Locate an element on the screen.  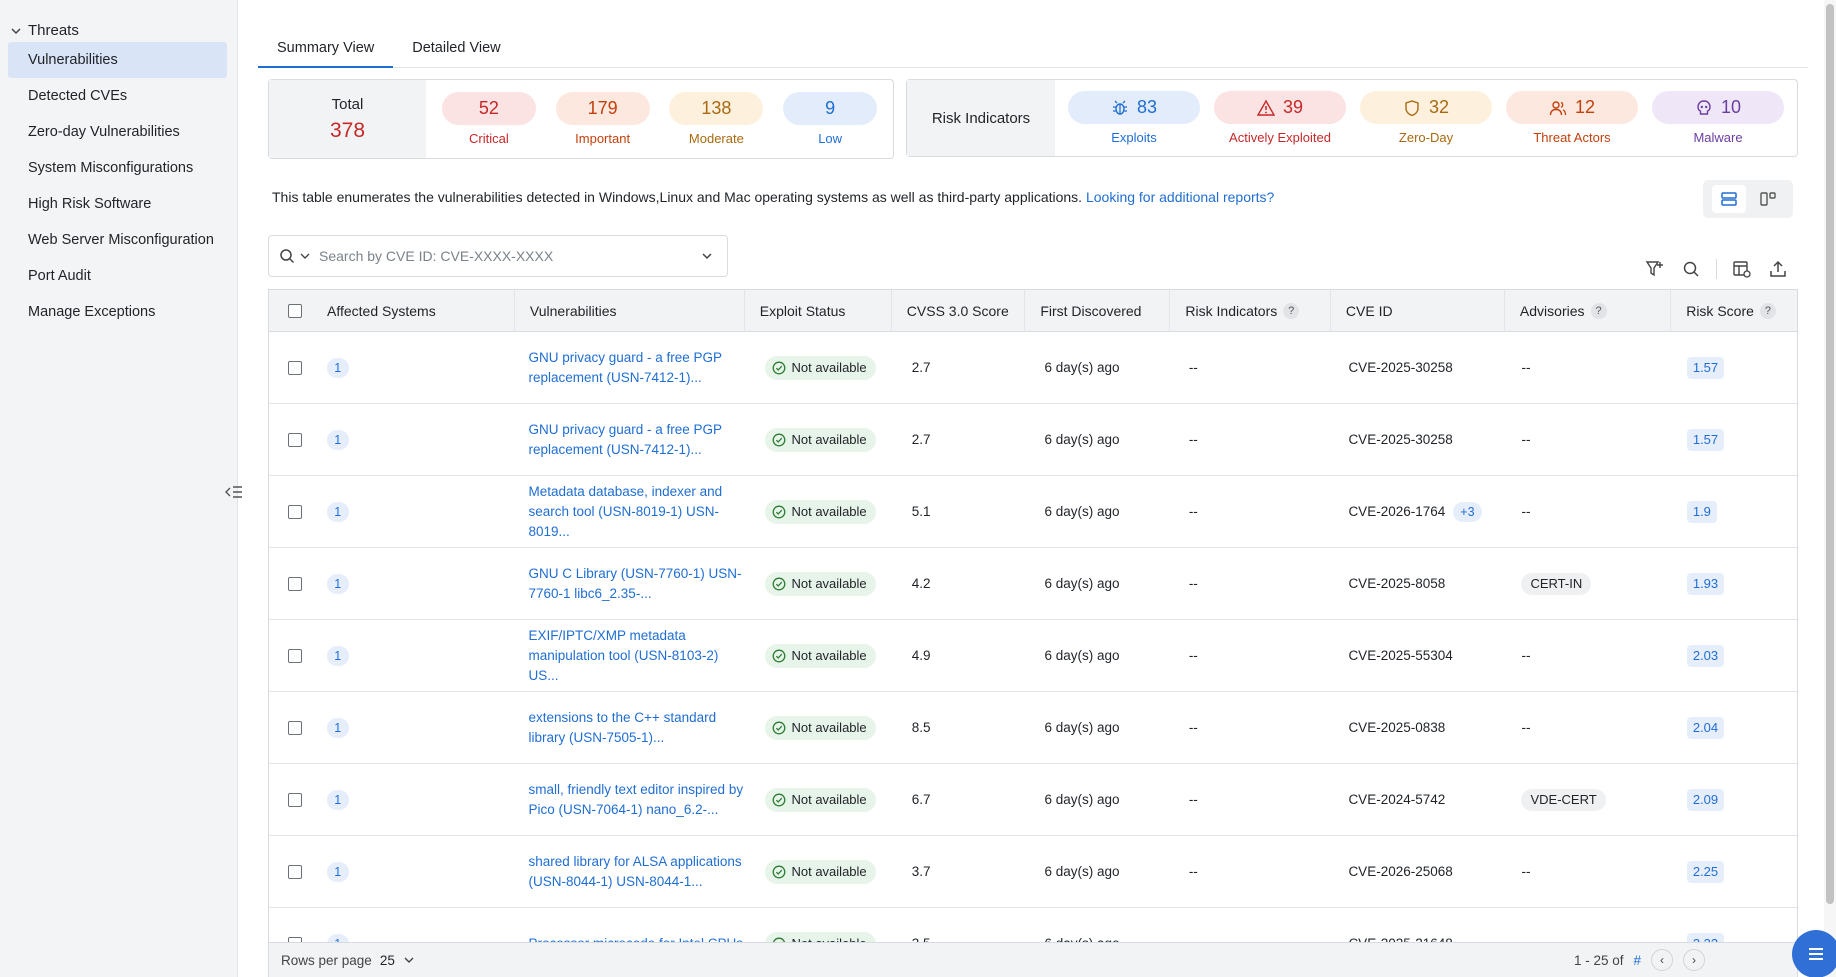
tab-detailed-view: Detailed View is located at coordinates (456, 49).